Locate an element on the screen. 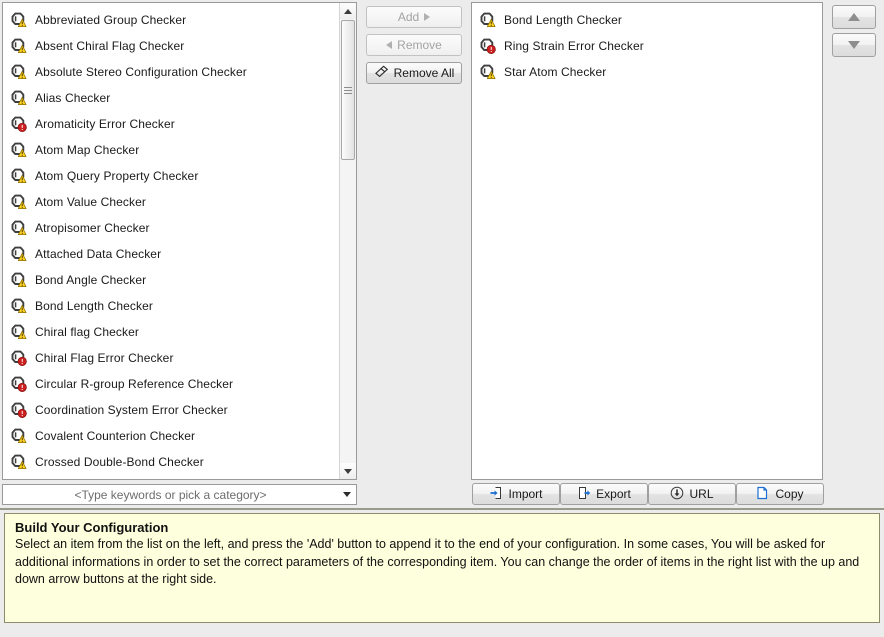 The image size is (884, 637). list-item-label: Coordination System Error Checker is located at coordinates (131, 410).